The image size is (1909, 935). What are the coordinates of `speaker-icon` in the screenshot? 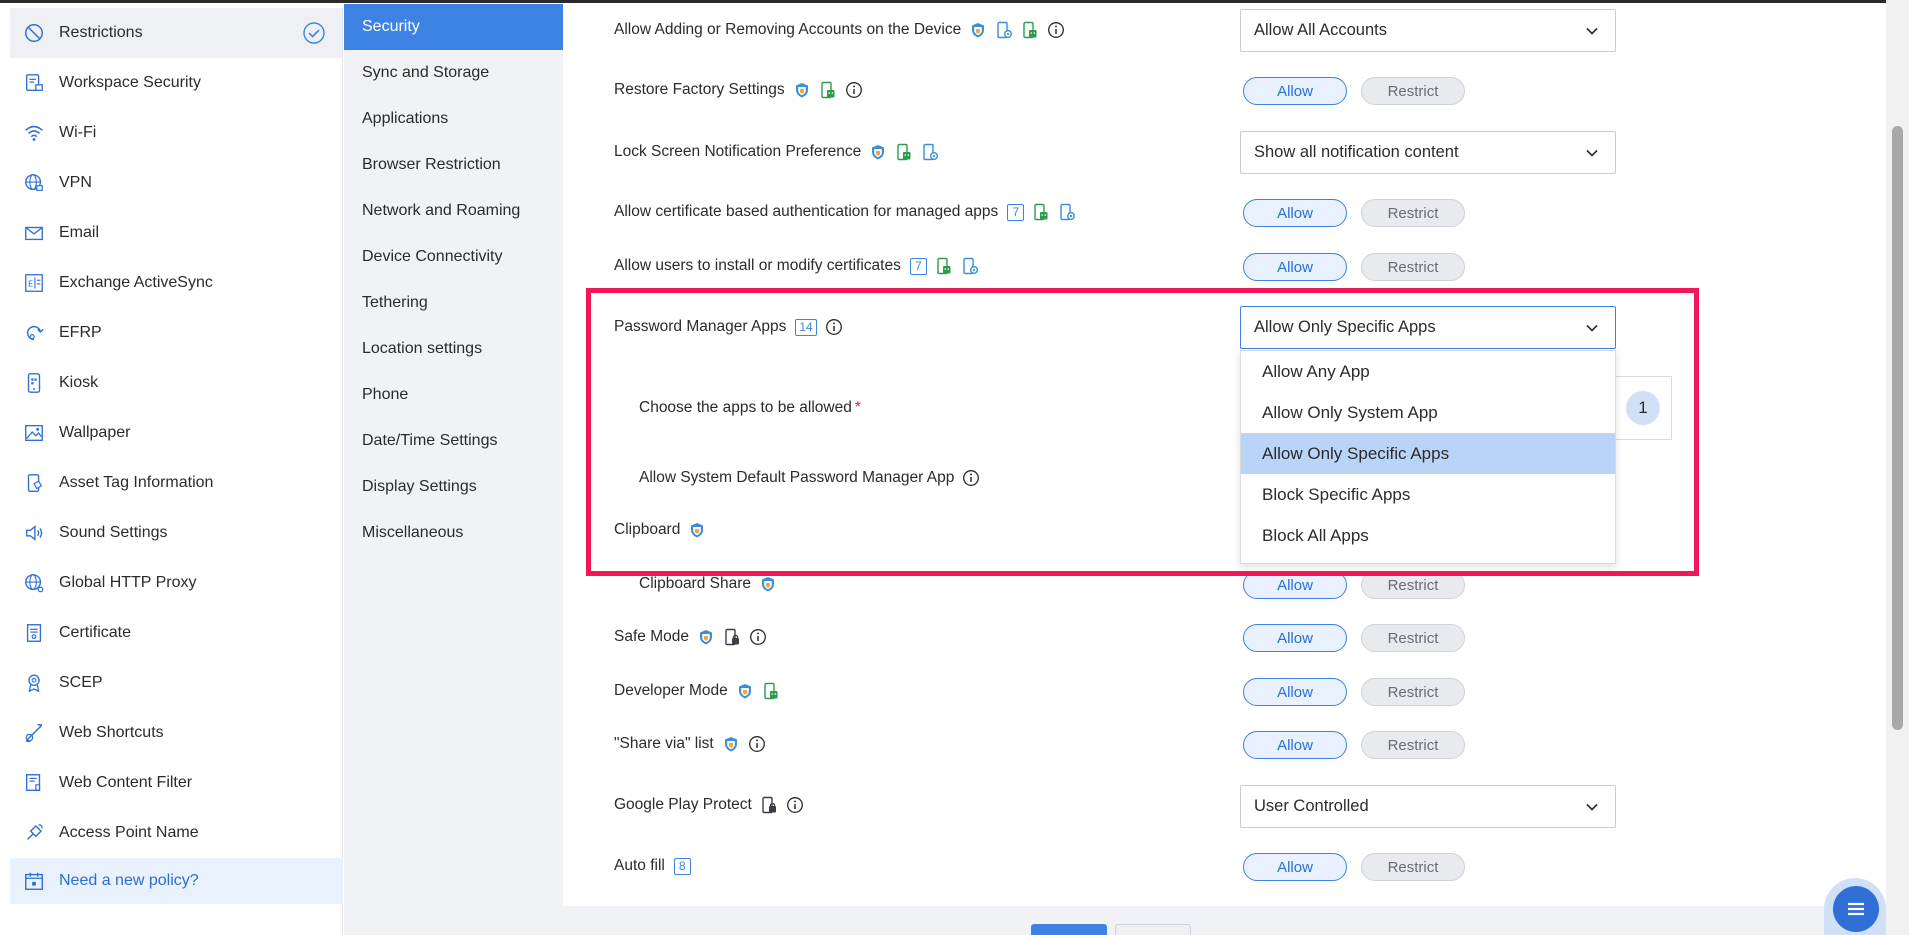 It's located at (34, 533).